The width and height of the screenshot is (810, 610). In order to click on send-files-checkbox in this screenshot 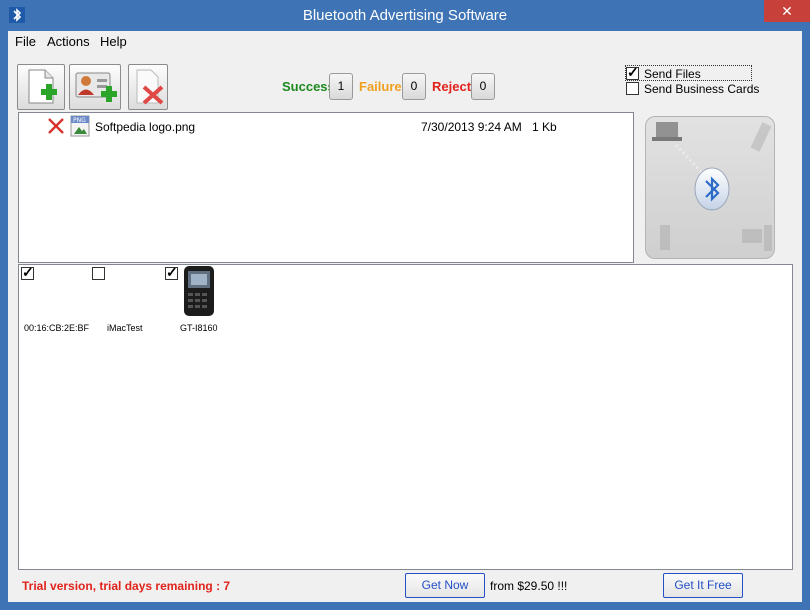, I will do `click(632, 72)`.